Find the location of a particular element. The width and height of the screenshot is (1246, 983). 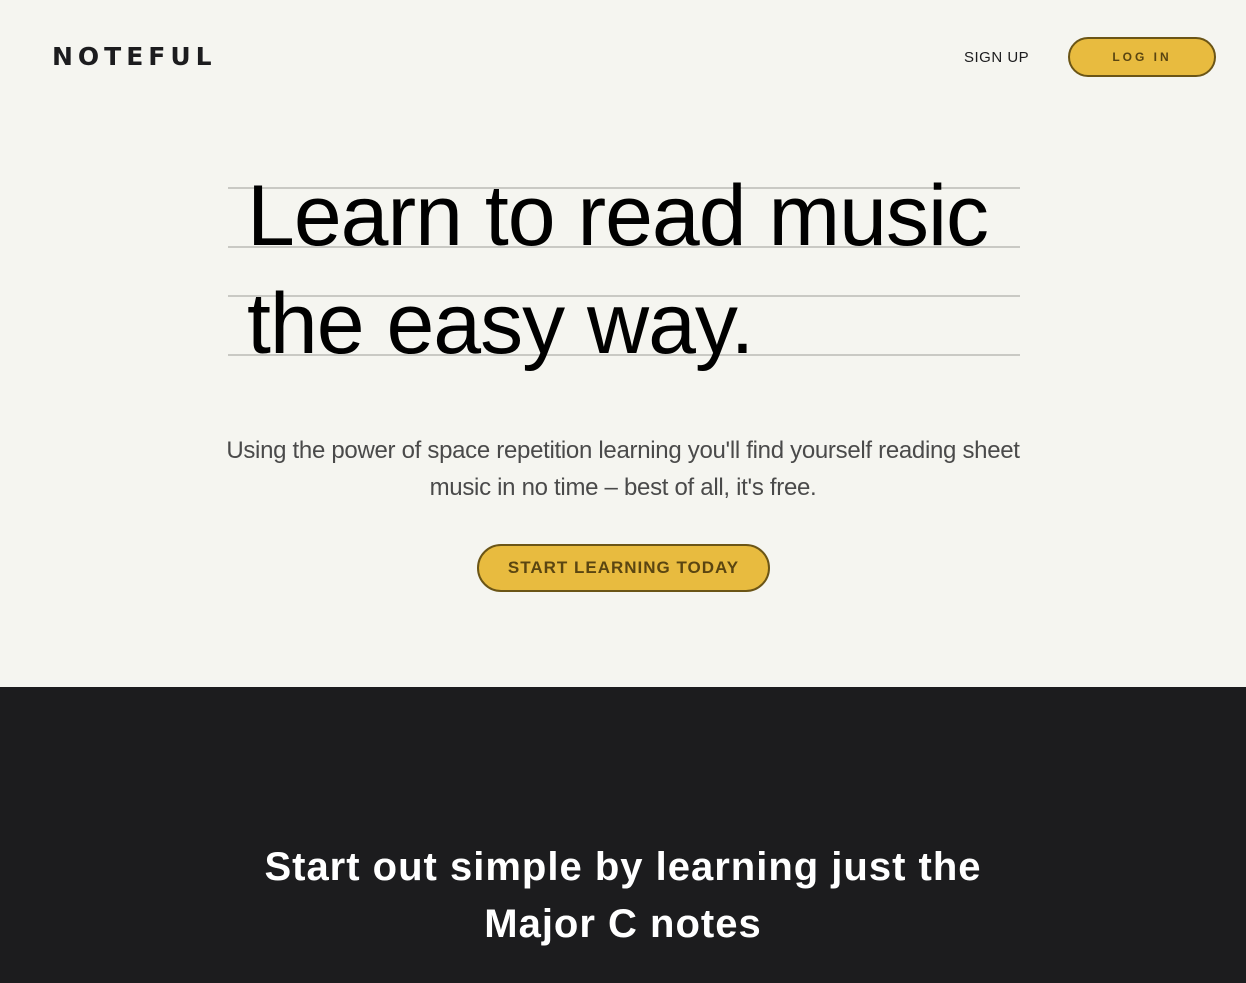

logo: NOTEFUL is located at coordinates (134, 57).